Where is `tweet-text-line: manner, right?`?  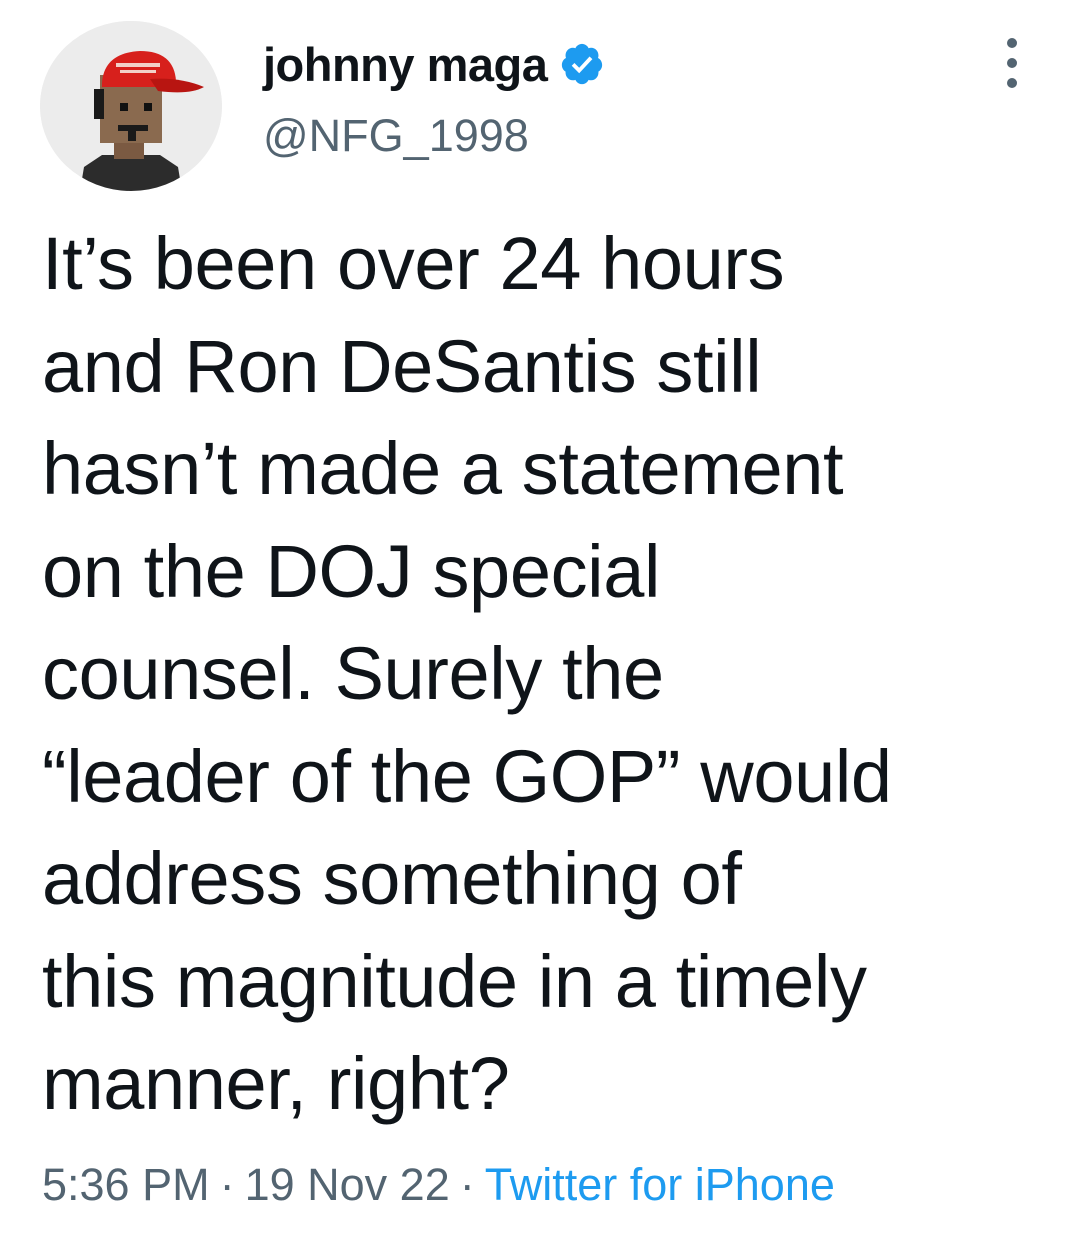
tweet-text-line: manner, right? is located at coordinates (276, 1083).